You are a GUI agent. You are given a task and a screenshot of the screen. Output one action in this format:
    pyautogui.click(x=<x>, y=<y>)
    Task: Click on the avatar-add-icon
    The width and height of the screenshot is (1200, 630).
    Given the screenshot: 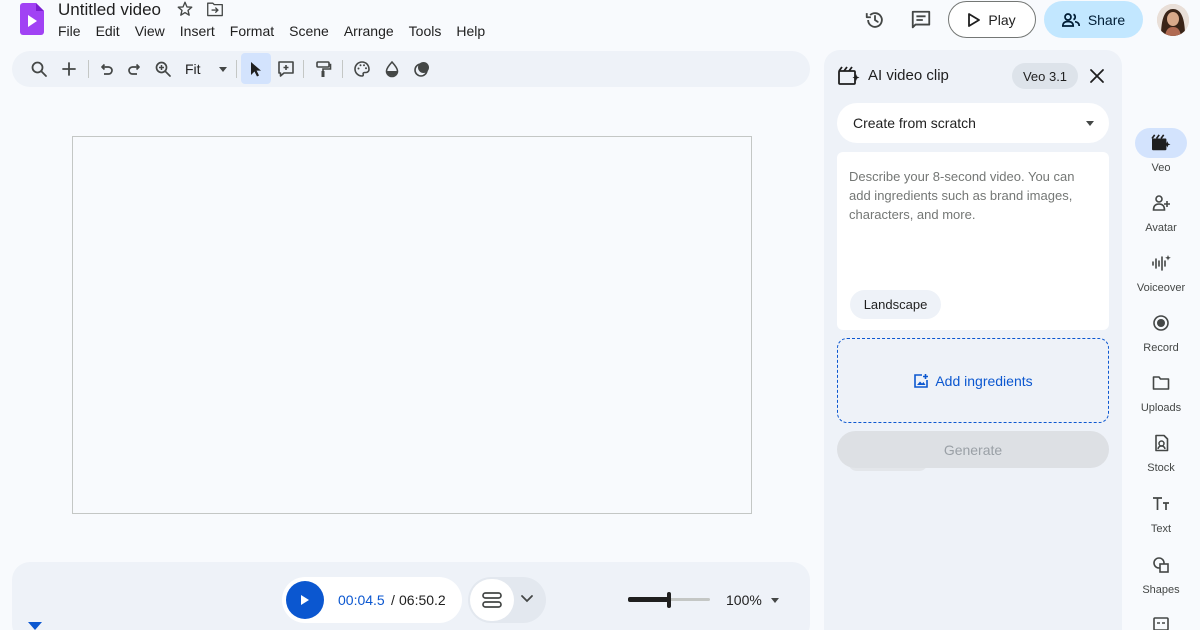 What is the action you would take?
    pyautogui.click(x=1161, y=203)
    